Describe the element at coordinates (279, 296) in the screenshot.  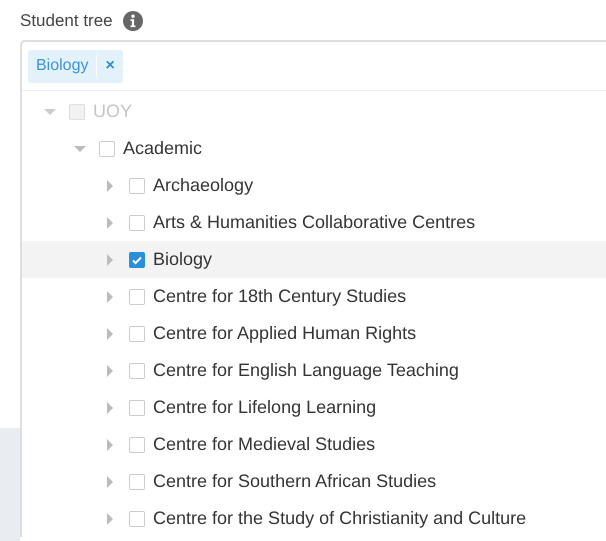
I see `tree-item-label: Centre for 18th Century Studies` at that location.